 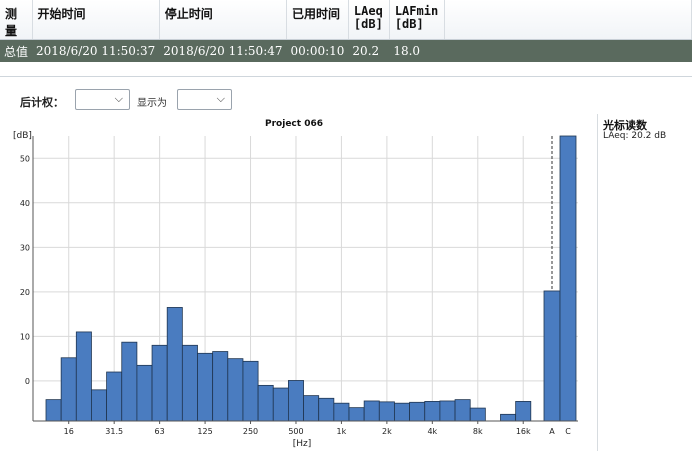 I want to click on y-tick-label: 0, so click(x=27, y=381).